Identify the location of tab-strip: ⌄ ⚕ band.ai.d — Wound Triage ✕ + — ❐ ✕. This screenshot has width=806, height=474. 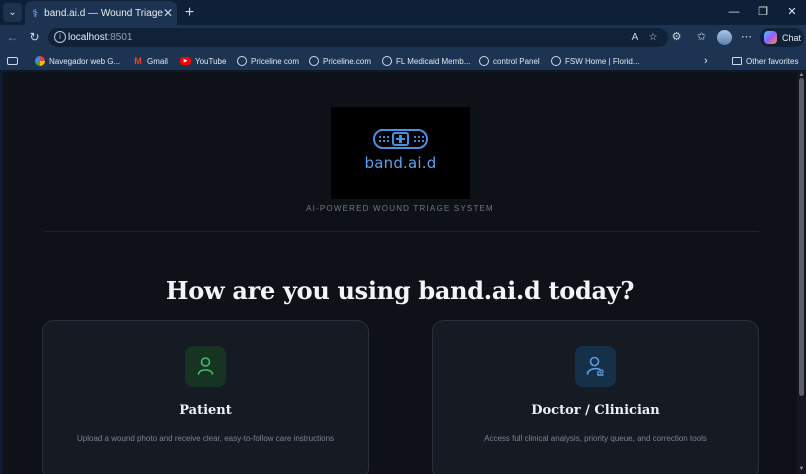
(403, 12).